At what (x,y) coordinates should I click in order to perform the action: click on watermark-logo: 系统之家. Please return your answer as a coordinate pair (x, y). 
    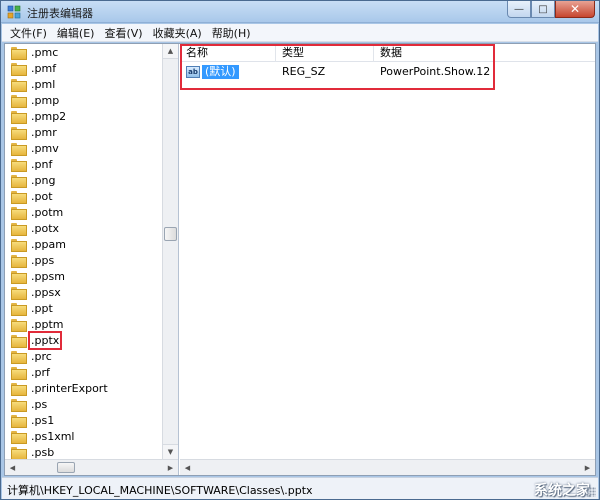
    Looking at the image, I should click on (562, 491).